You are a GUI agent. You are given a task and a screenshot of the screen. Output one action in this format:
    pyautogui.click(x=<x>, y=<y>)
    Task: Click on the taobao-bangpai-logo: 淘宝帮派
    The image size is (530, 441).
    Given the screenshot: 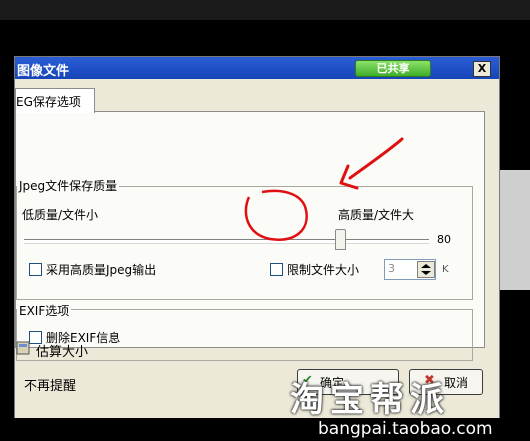 What is the action you would take?
    pyautogui.click(x=370, y=400)
    